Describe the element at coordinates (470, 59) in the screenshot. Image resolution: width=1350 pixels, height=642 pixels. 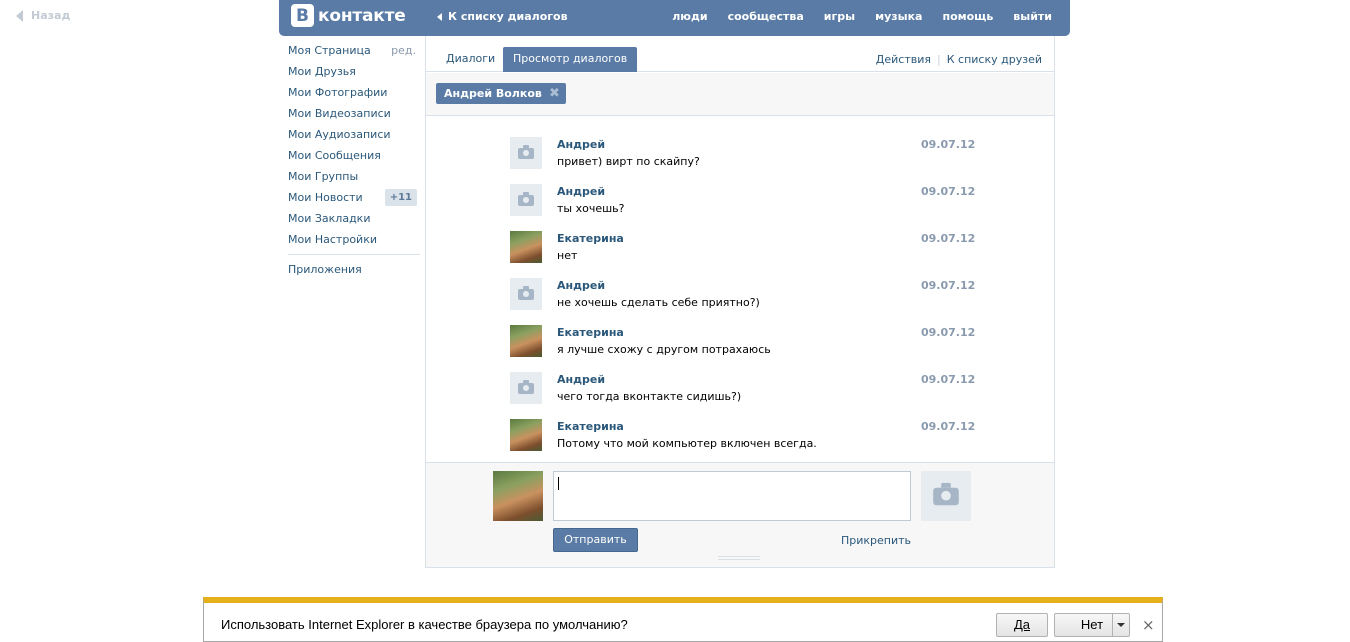
I see `tab-dialogs: Диалоги` at that location.